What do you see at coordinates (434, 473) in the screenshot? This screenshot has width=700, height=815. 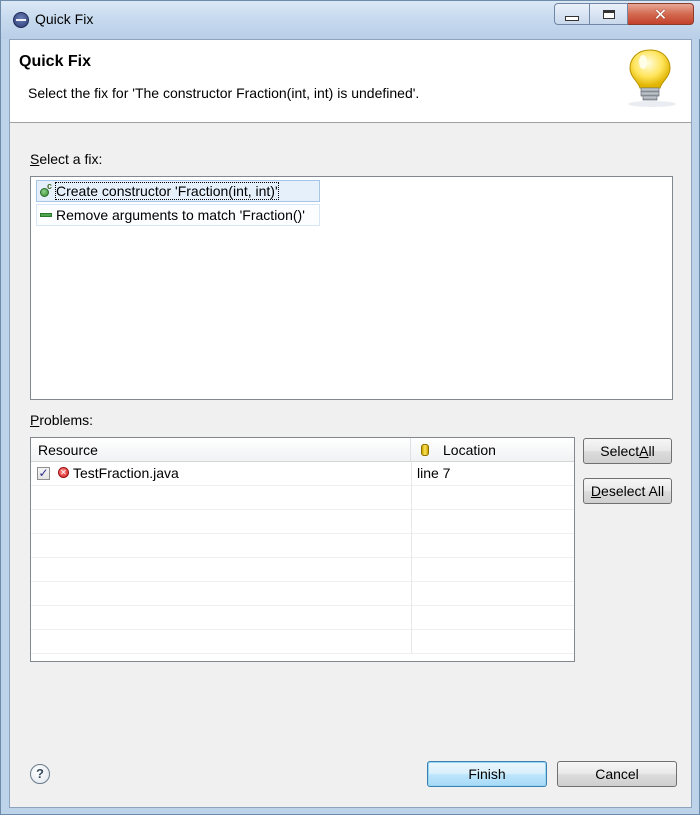 I see `location-cell: line 7` at bounding box center [434, 473].